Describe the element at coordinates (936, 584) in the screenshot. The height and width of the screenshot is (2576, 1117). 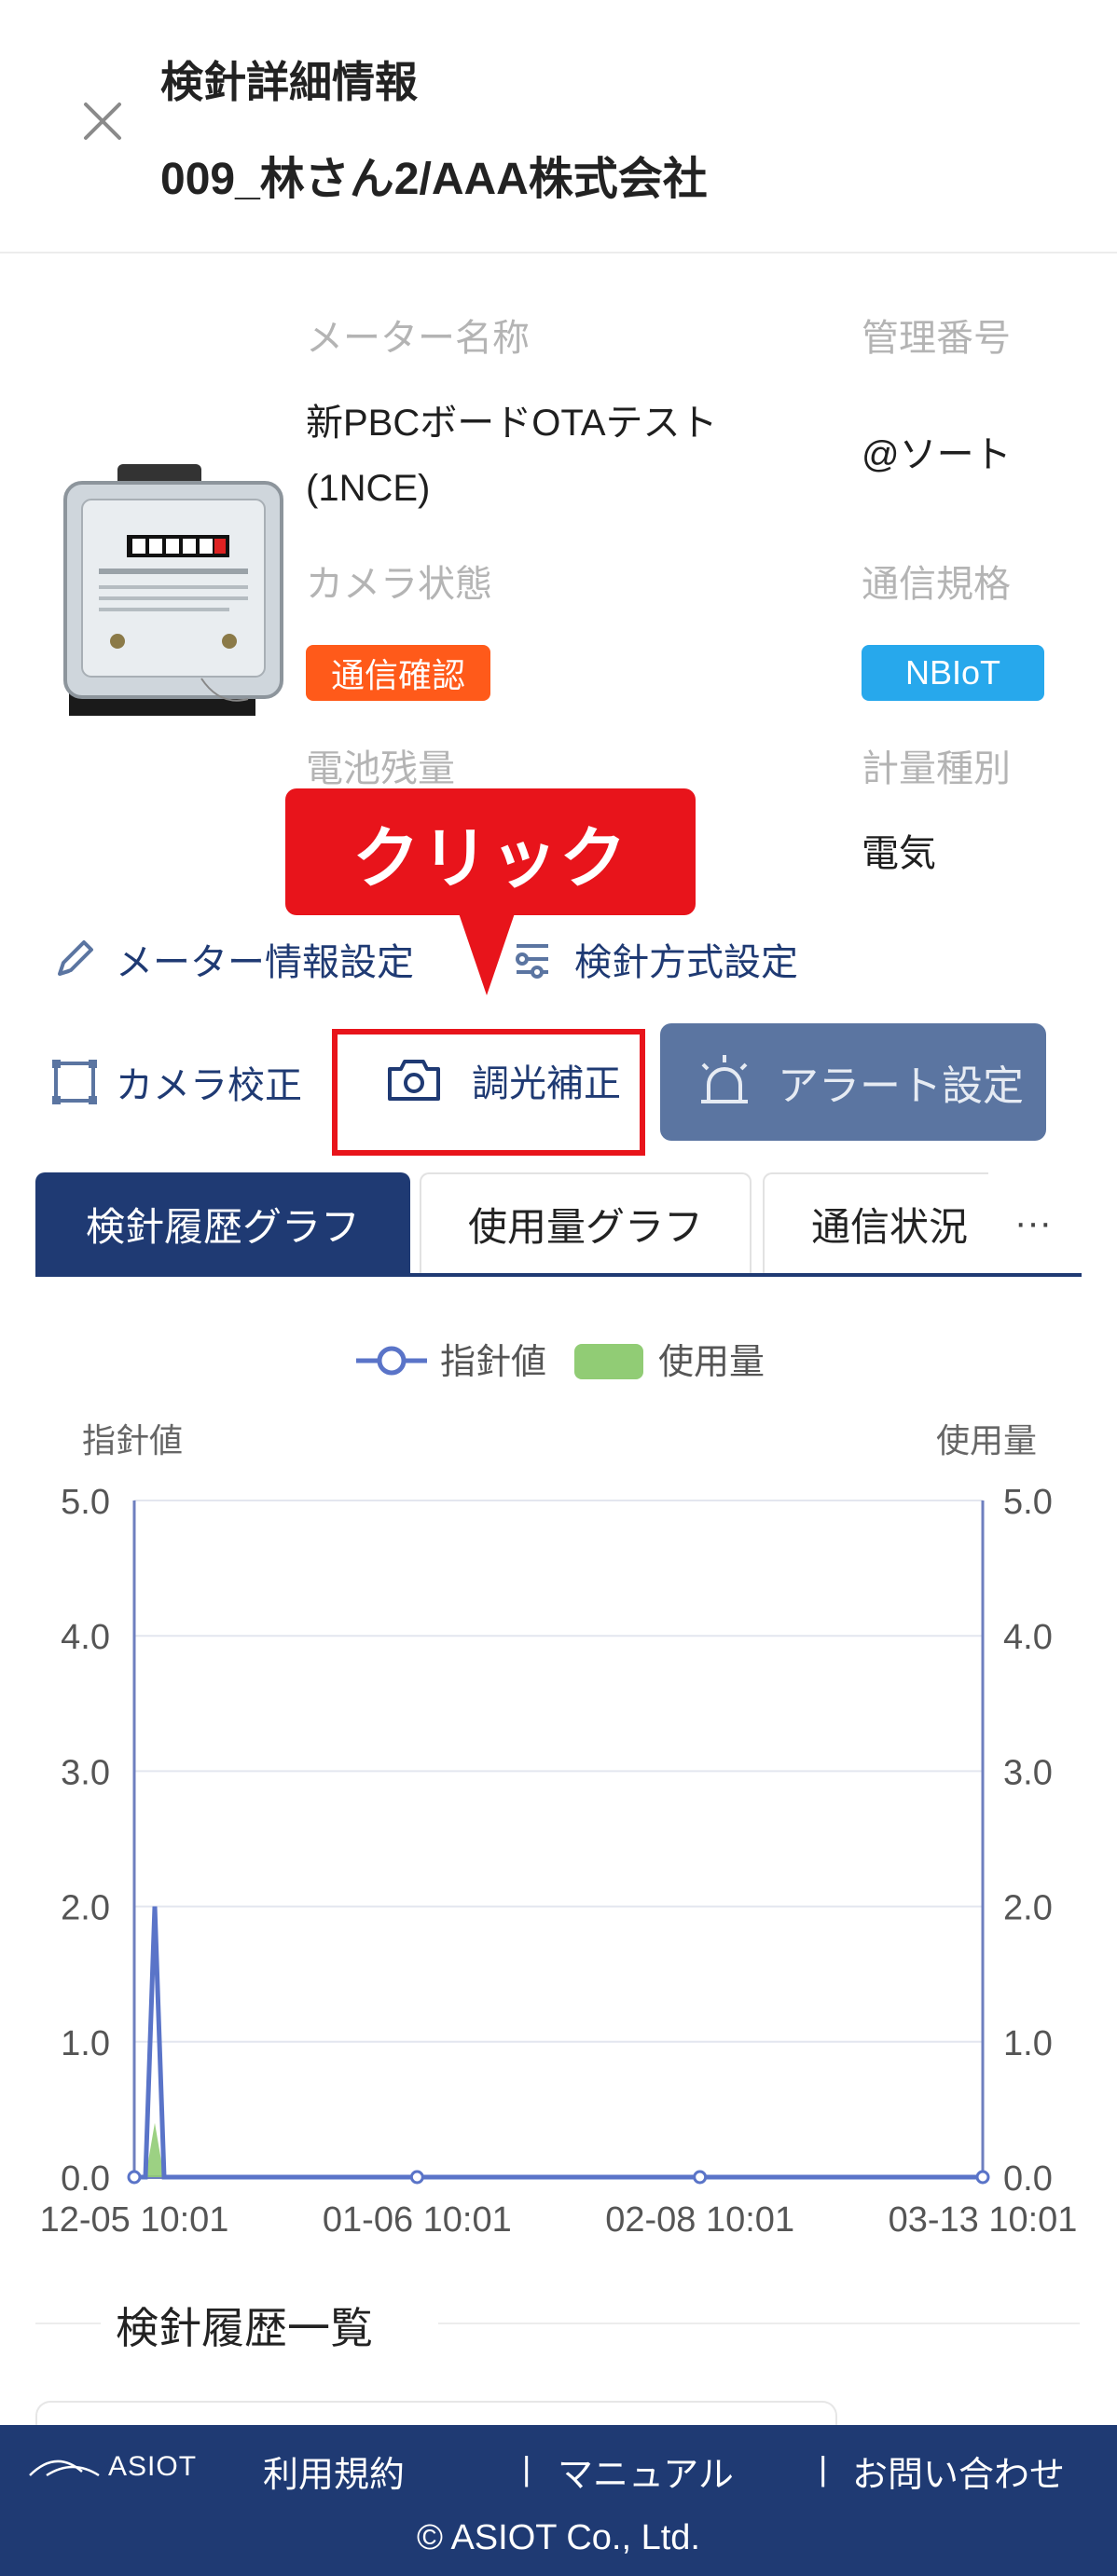
I see `comm-standard-label: 通信規格` at that location.